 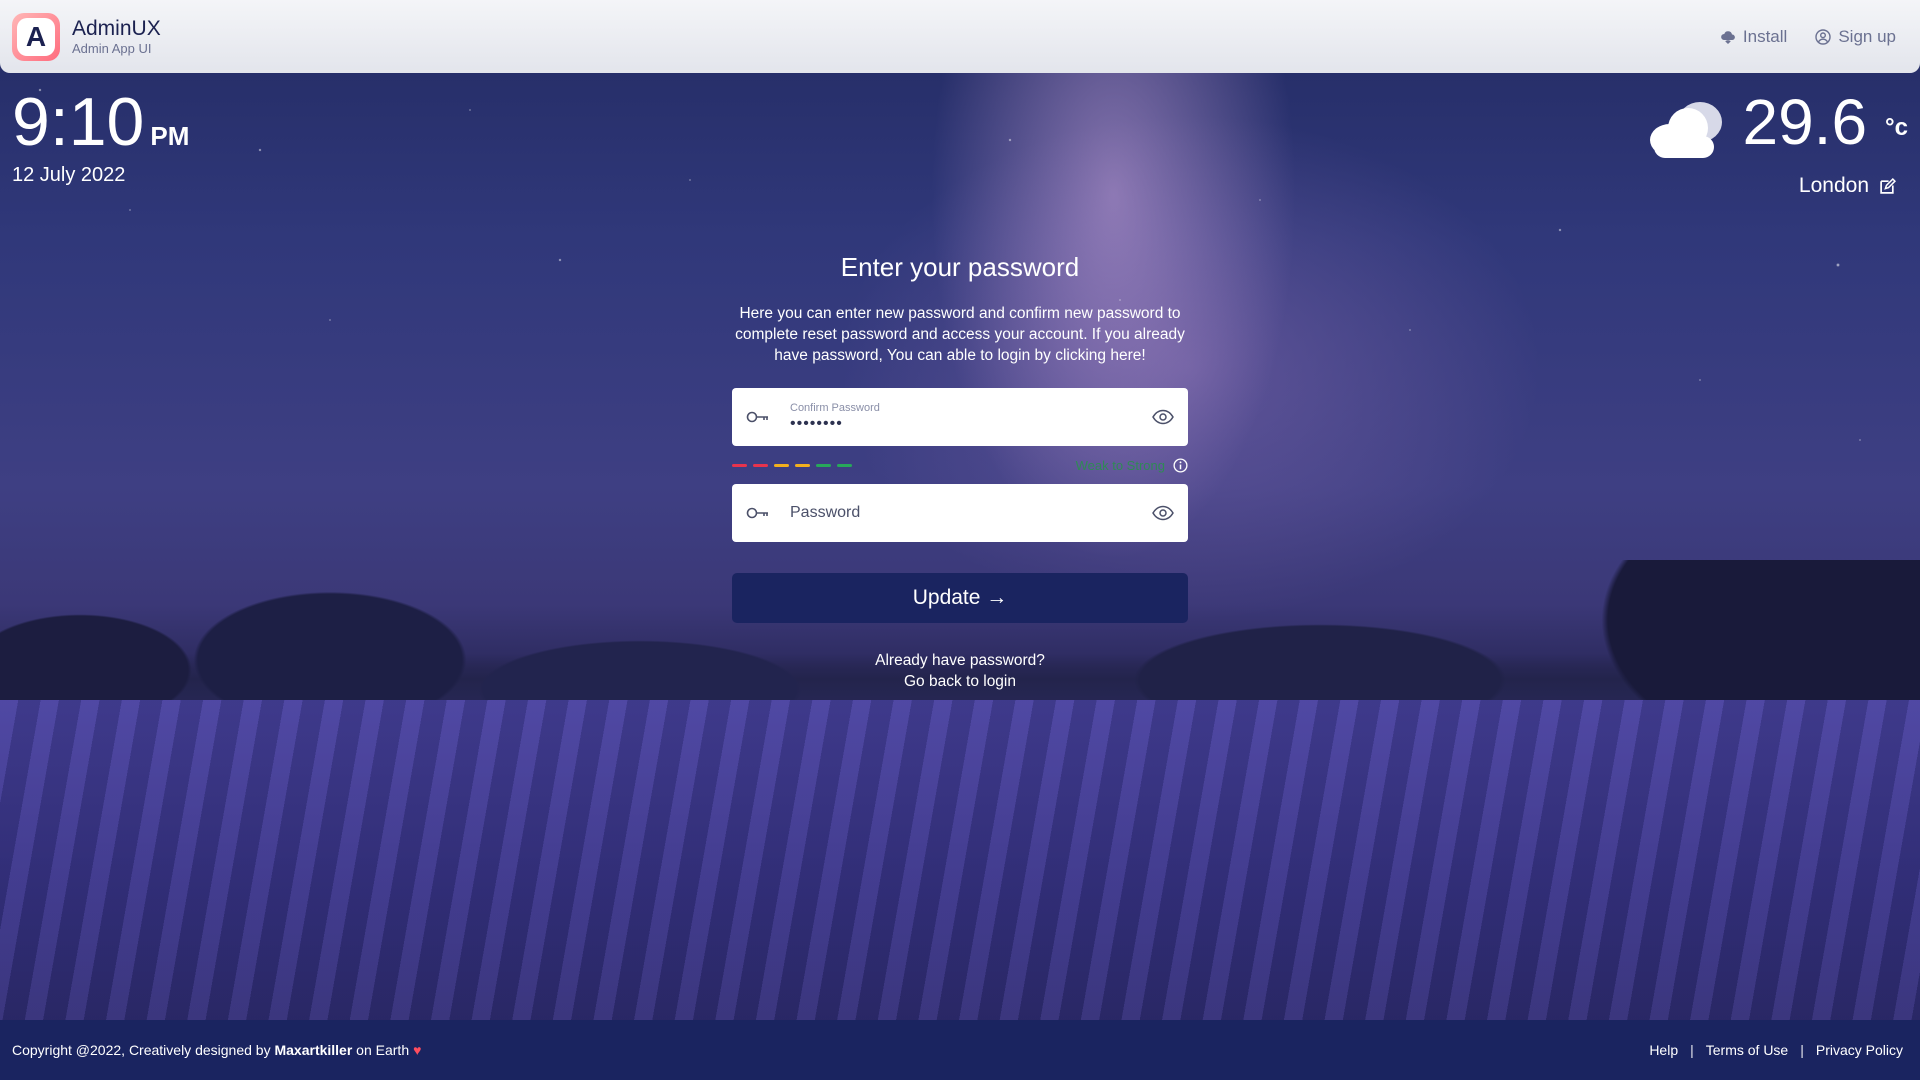 I want to click on clock-widget: 9:10 PM 12 July 2022, so click(x=100, y=135).